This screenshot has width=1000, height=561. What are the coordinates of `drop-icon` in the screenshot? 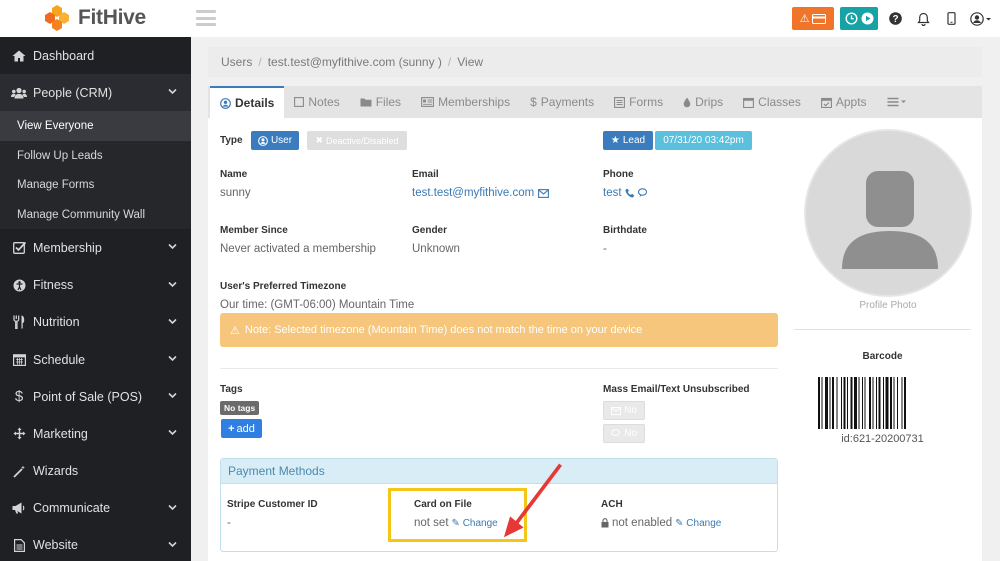 It's located at (687, 102).